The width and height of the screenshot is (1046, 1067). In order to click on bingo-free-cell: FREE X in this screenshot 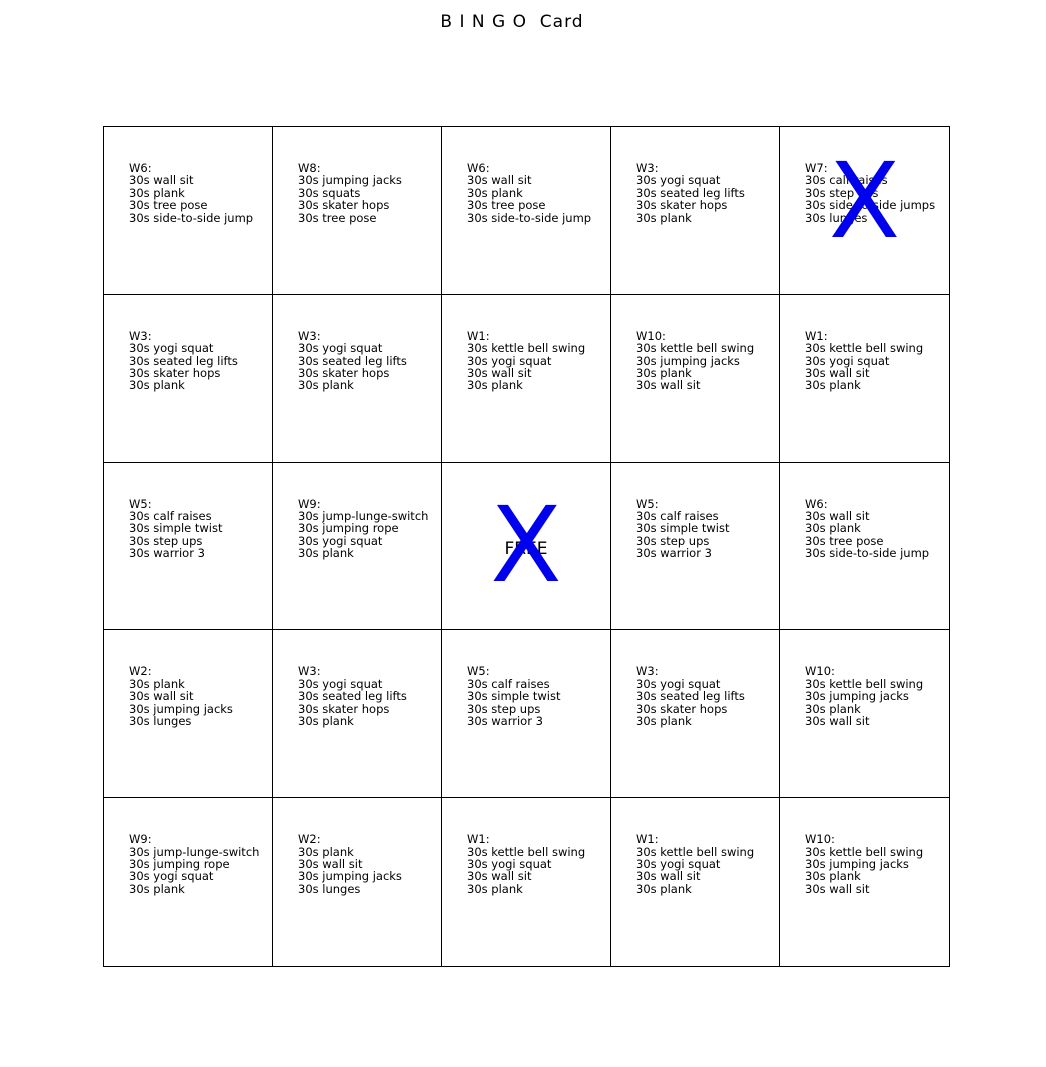, I will do `click(526, 546)`.